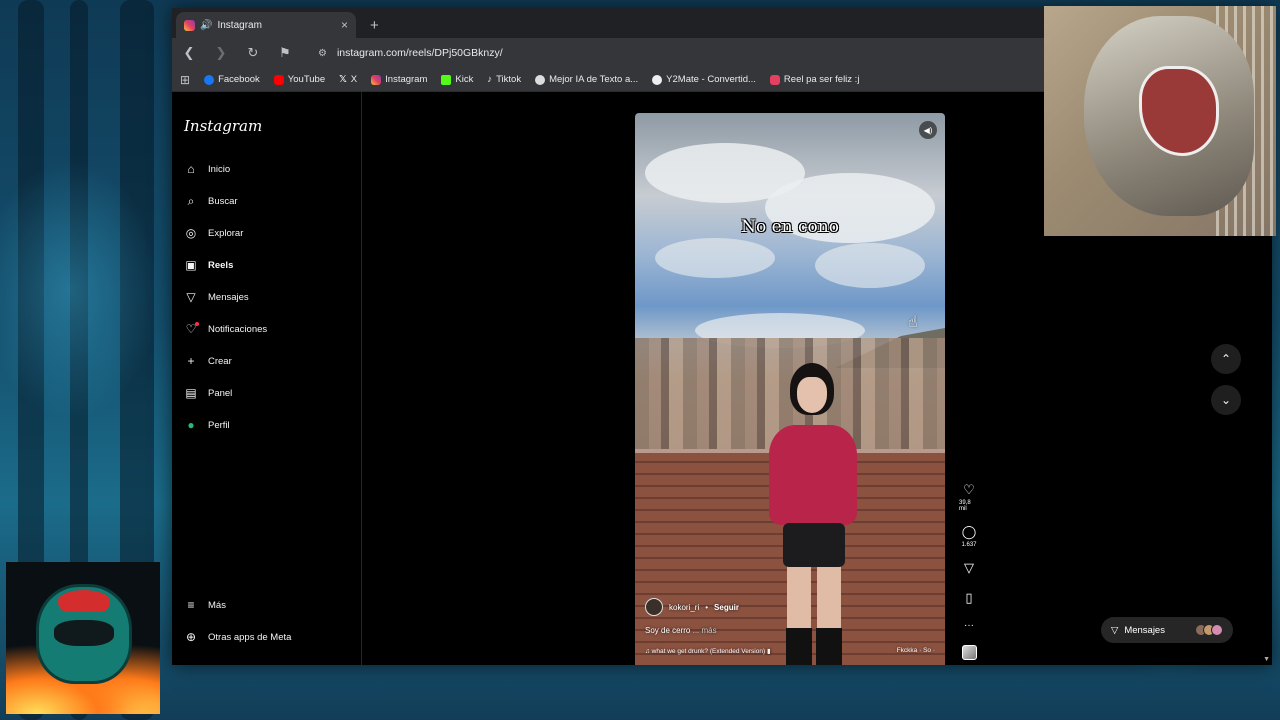 Image resolution: width=1280 pixels, height=720 pixels. I want to click on bookmark-reel: Reel pa ser feliz :j, so click(814, 79).